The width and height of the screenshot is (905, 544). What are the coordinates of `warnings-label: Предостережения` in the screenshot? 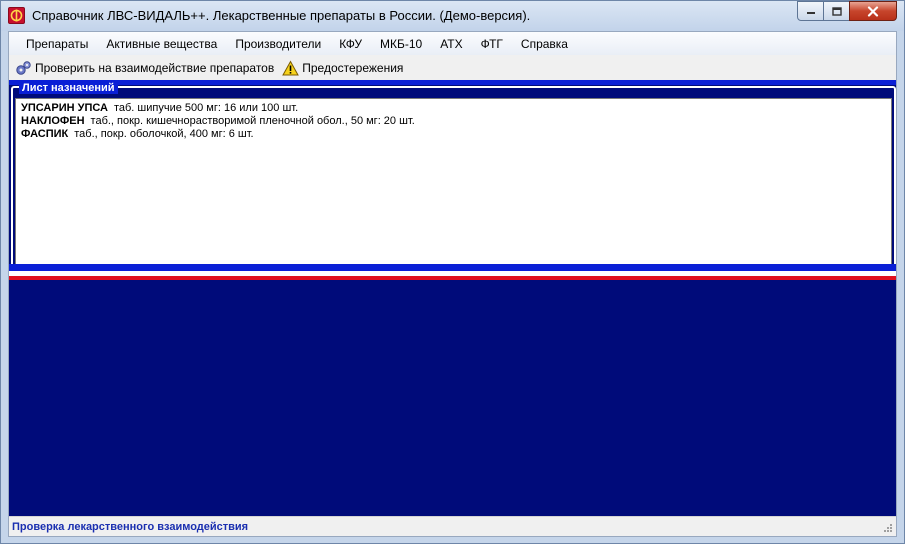 It's located at (353, 68).